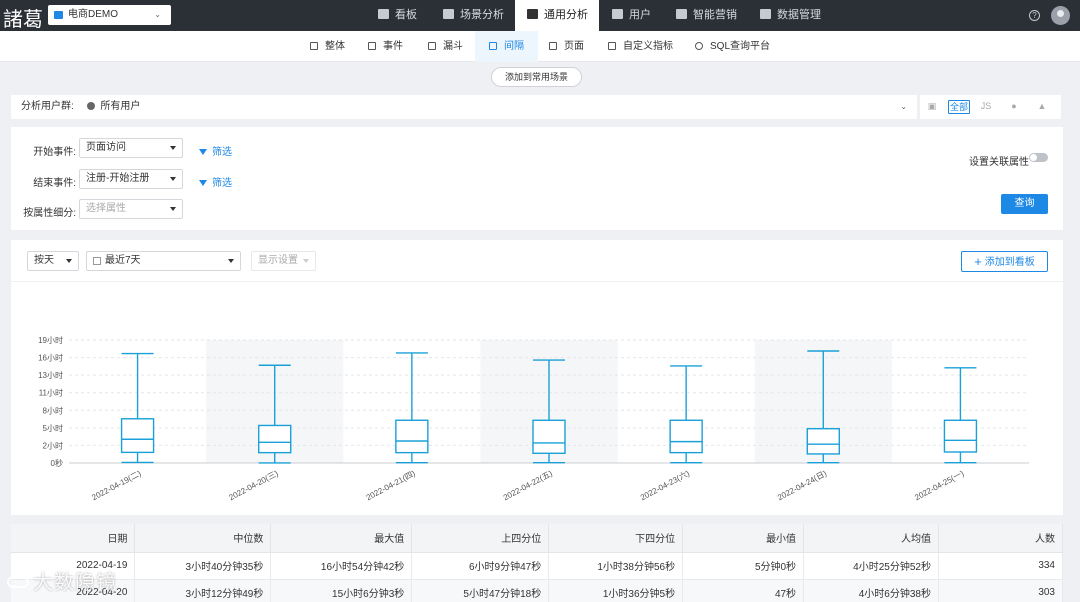 Image resolution: width=1080 pixels, height=602 pixels. Describe the element at coordinates (932, 107) in the screenshot. I see `monitor-icon: ▣` at that location.